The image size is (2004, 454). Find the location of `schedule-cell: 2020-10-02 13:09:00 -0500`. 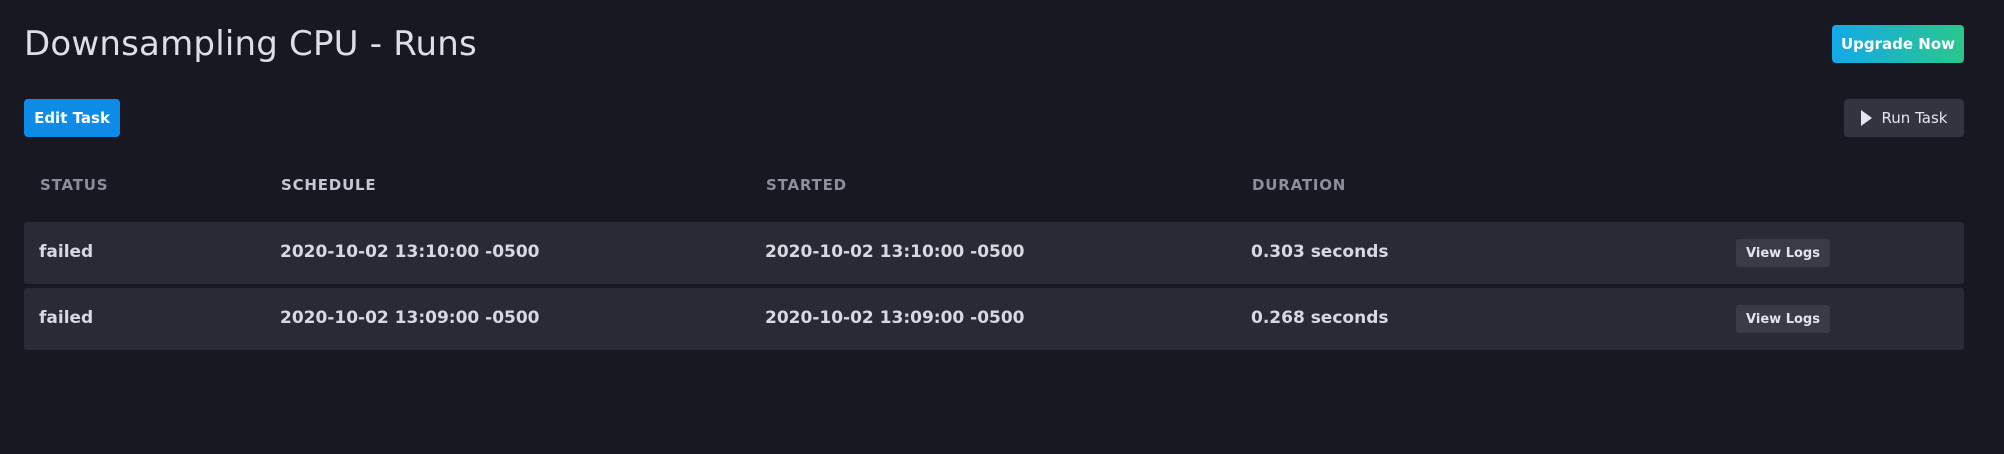

schedule-cell: 2020-10-02 13:09:00 -0500 is located at coordinates (410, 318).